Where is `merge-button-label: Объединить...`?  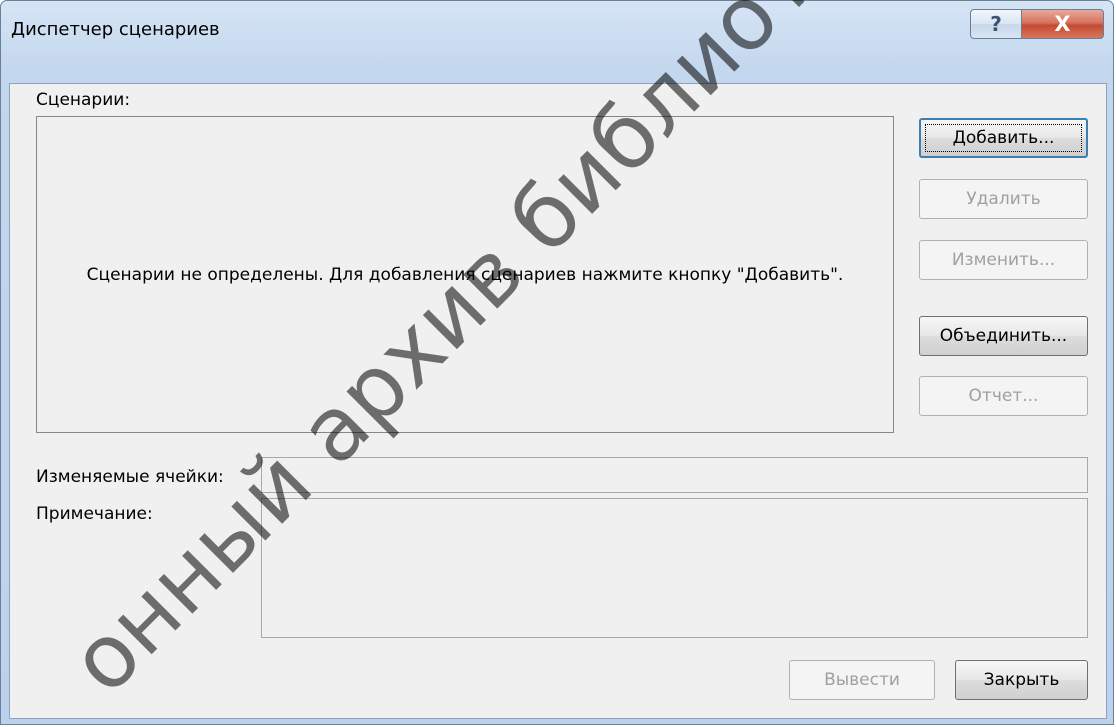 merge-button-label: Объединить... is located at coordinates (1003, 336).